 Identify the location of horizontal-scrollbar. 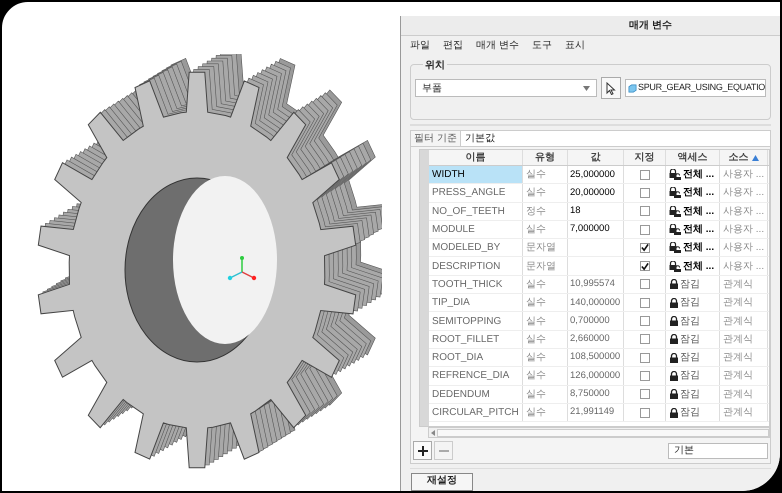
(599, 432).